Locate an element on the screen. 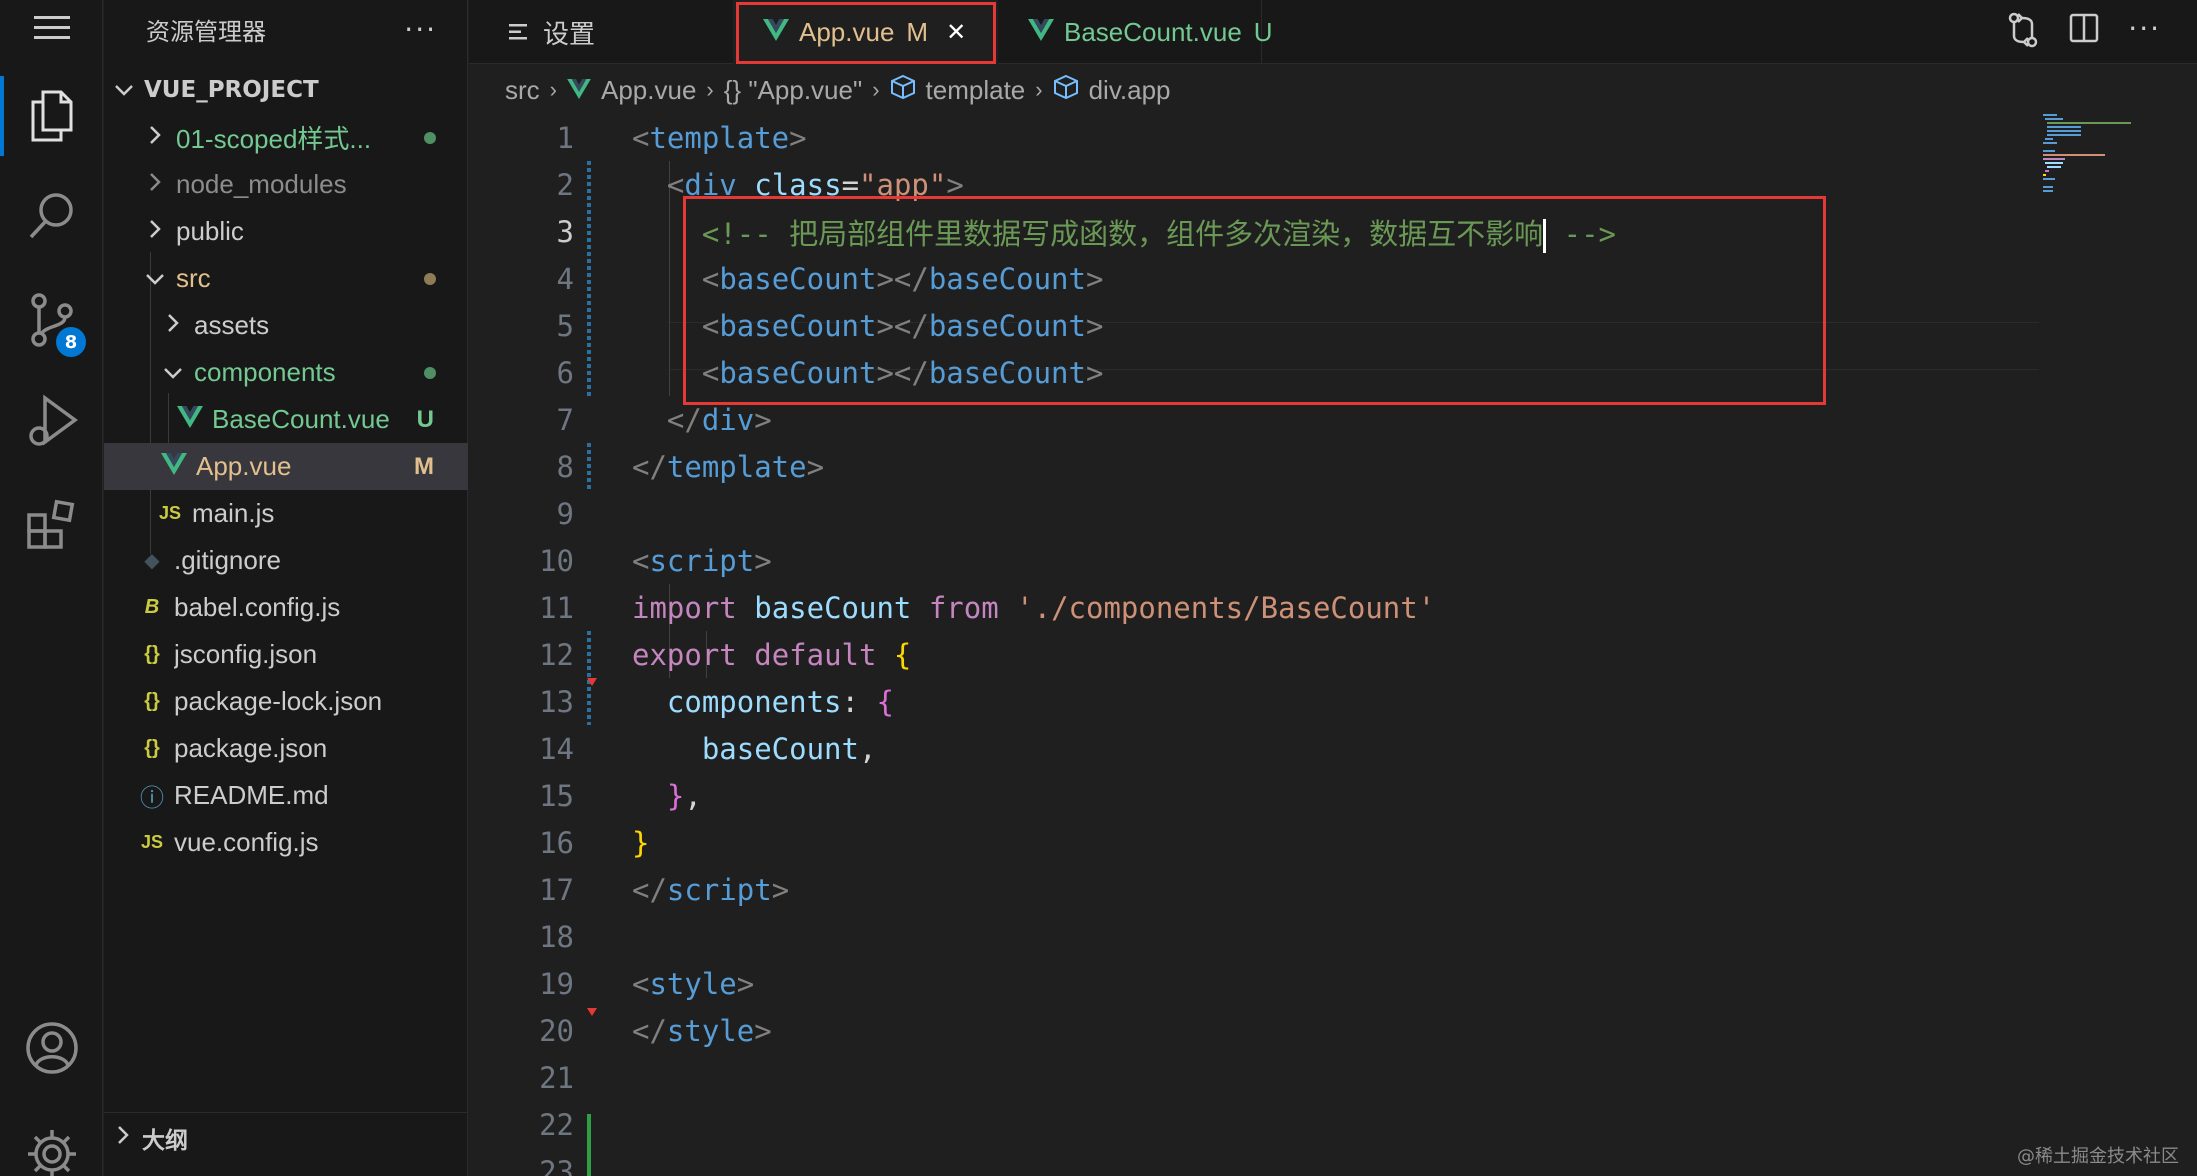 The height and width of the screenshot is (1176, 2197). untracked-status: U is located at coordinates (1263, 31).